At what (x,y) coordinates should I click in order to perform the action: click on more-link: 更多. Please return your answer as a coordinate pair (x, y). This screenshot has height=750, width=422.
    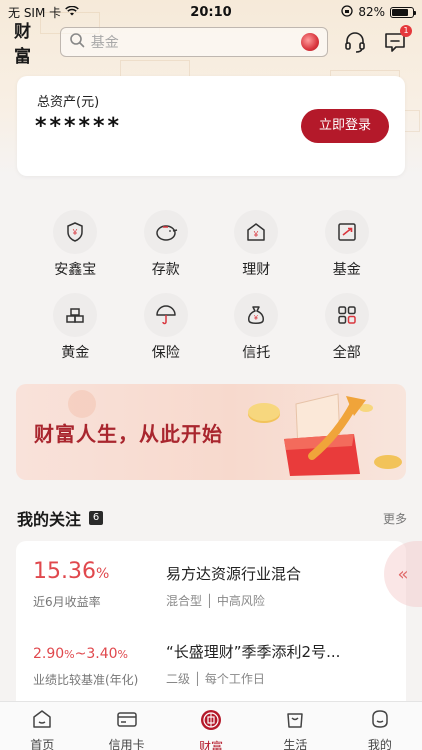
    Looking at the image, I should click on (395, 518).